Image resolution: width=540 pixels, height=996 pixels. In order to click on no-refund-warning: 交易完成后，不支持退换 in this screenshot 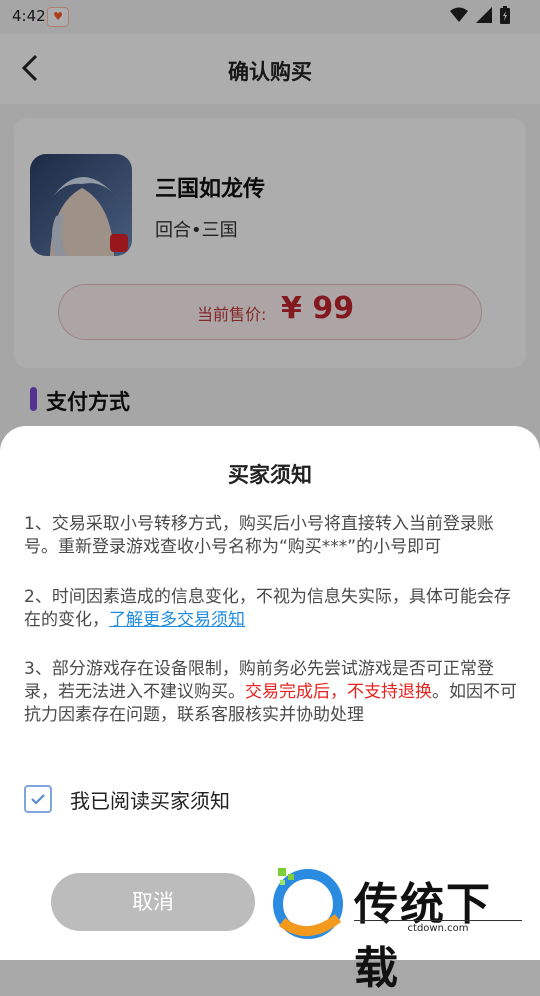, I will do `click(338, 692)`.